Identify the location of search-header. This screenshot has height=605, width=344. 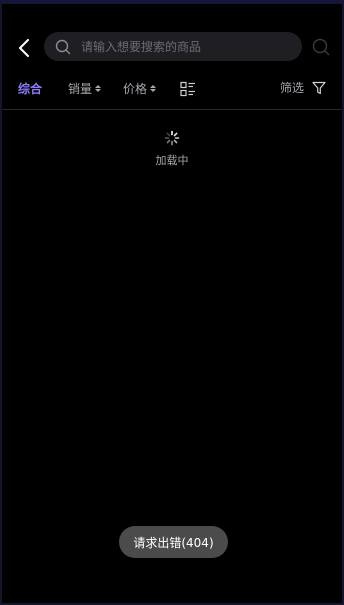
(172, 48).